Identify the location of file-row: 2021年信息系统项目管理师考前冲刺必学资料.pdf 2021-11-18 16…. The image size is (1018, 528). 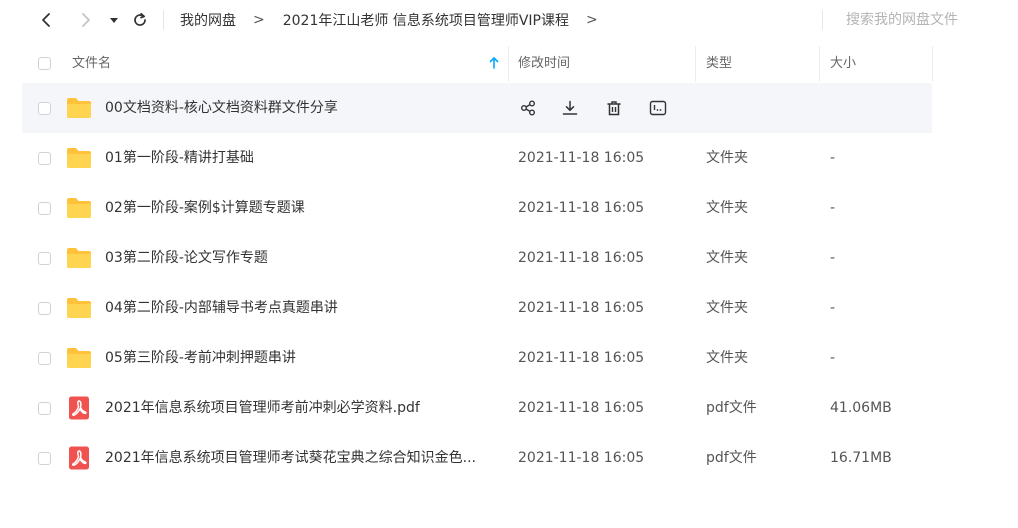
(477, 408).